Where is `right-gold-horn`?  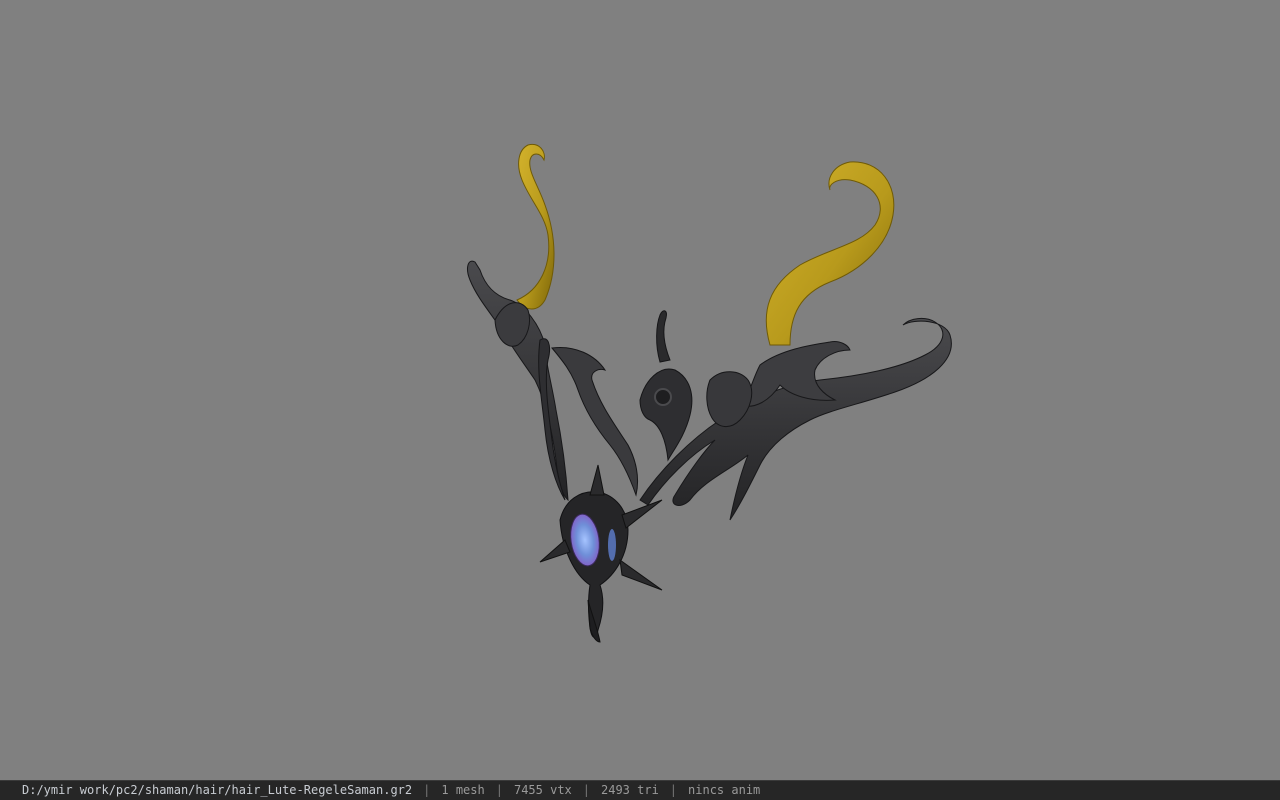
right-gold-horn is located at coordinates (830, 253).